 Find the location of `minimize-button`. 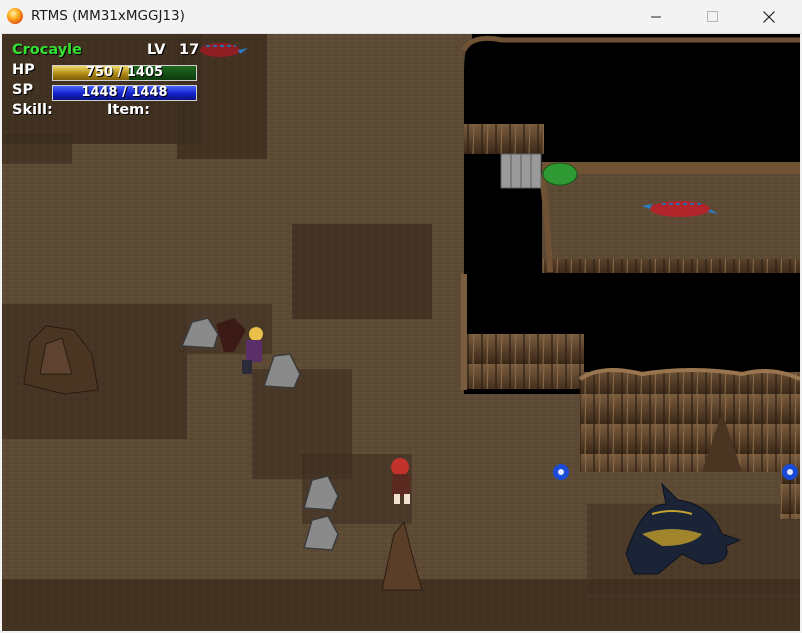

minimize-button is located at coordinates (656, 16).